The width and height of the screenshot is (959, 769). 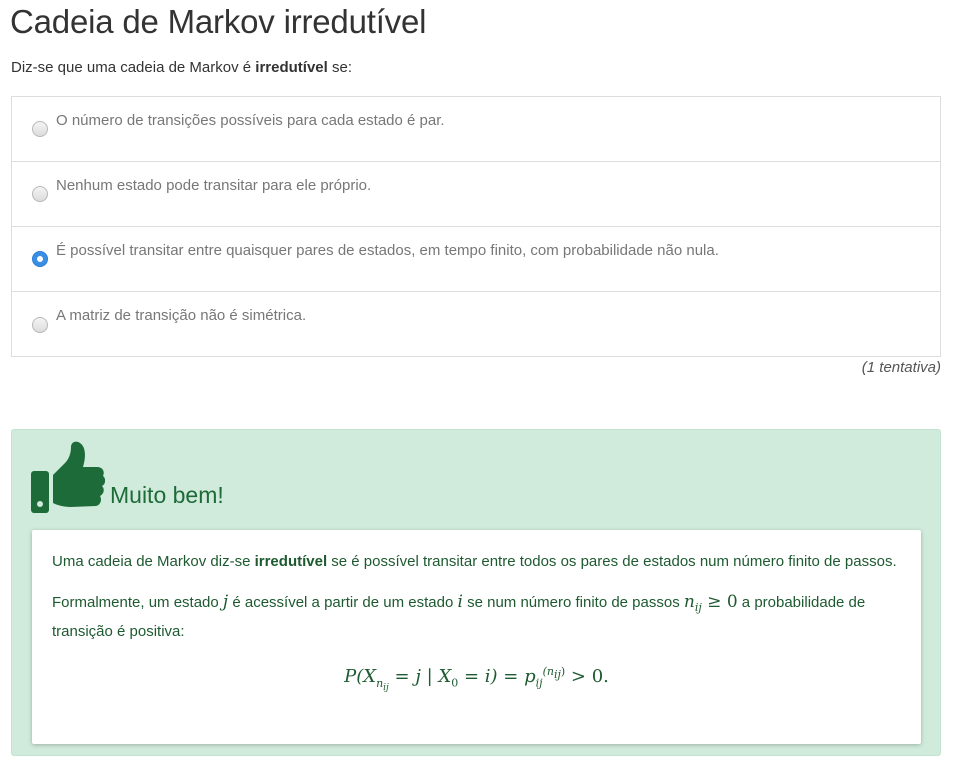 I want to click on answer-option-label: A matriz de transição não é simétrica., so click(x=181, y=315).